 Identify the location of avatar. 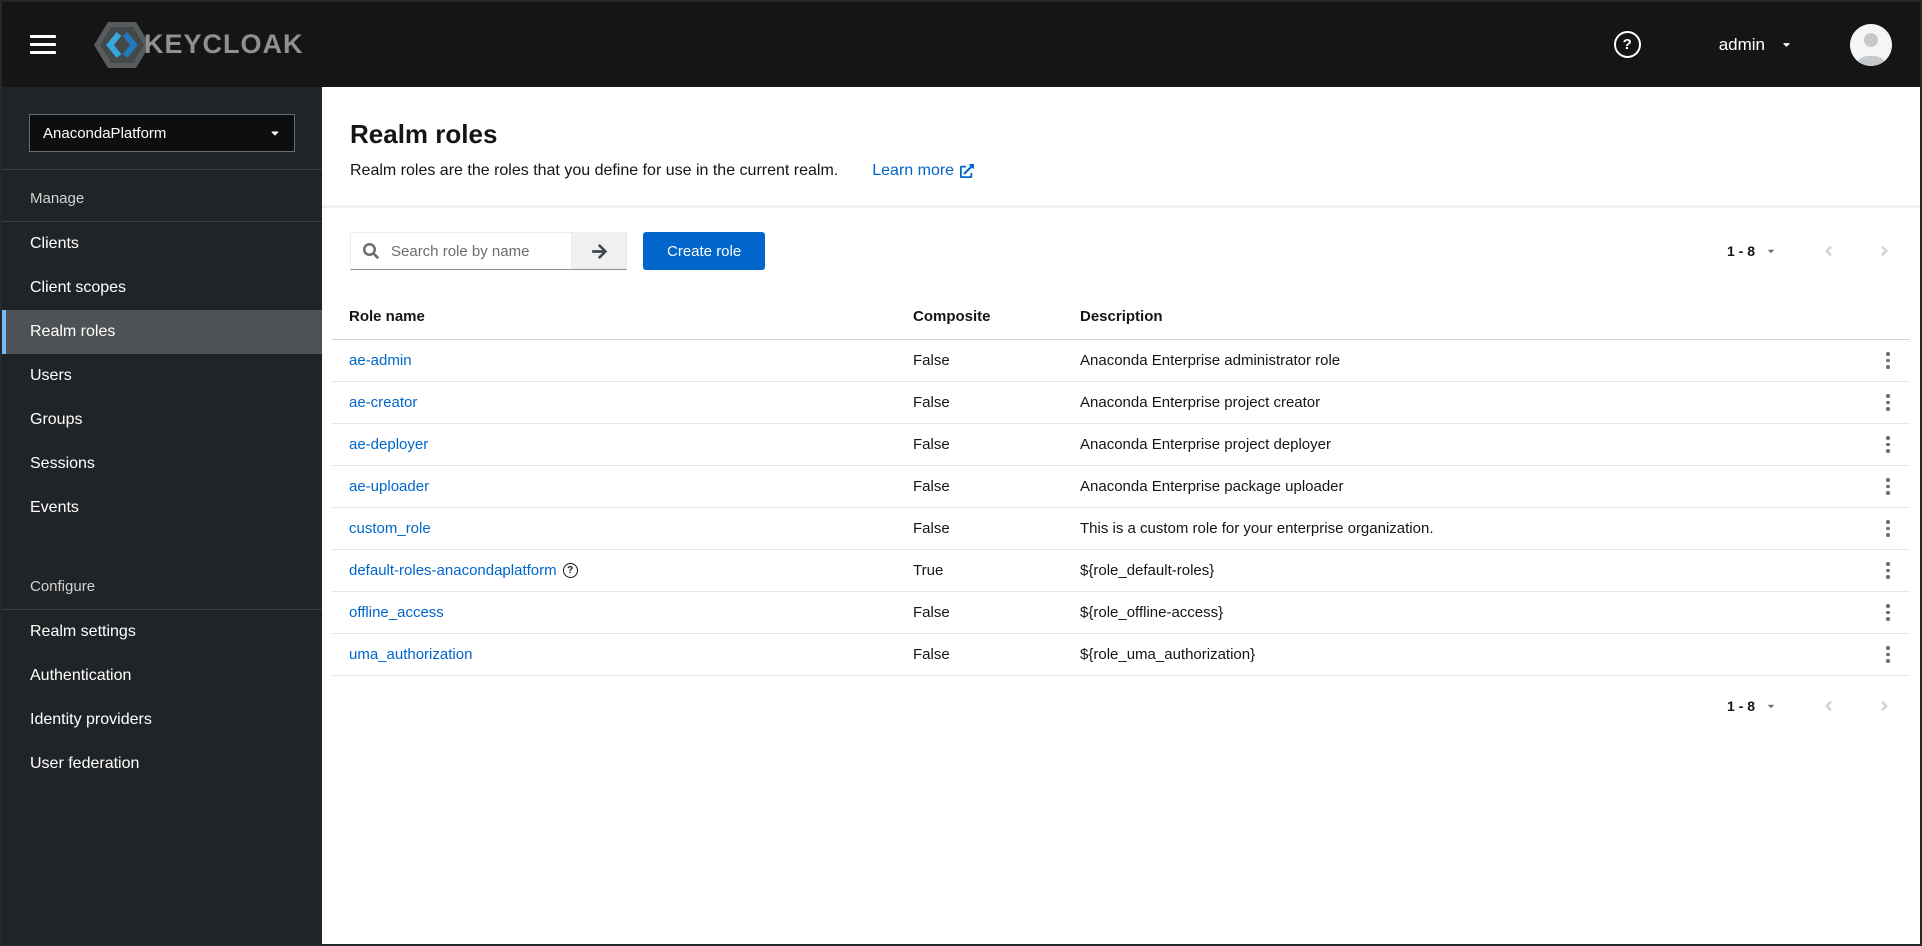
(1871, 44).